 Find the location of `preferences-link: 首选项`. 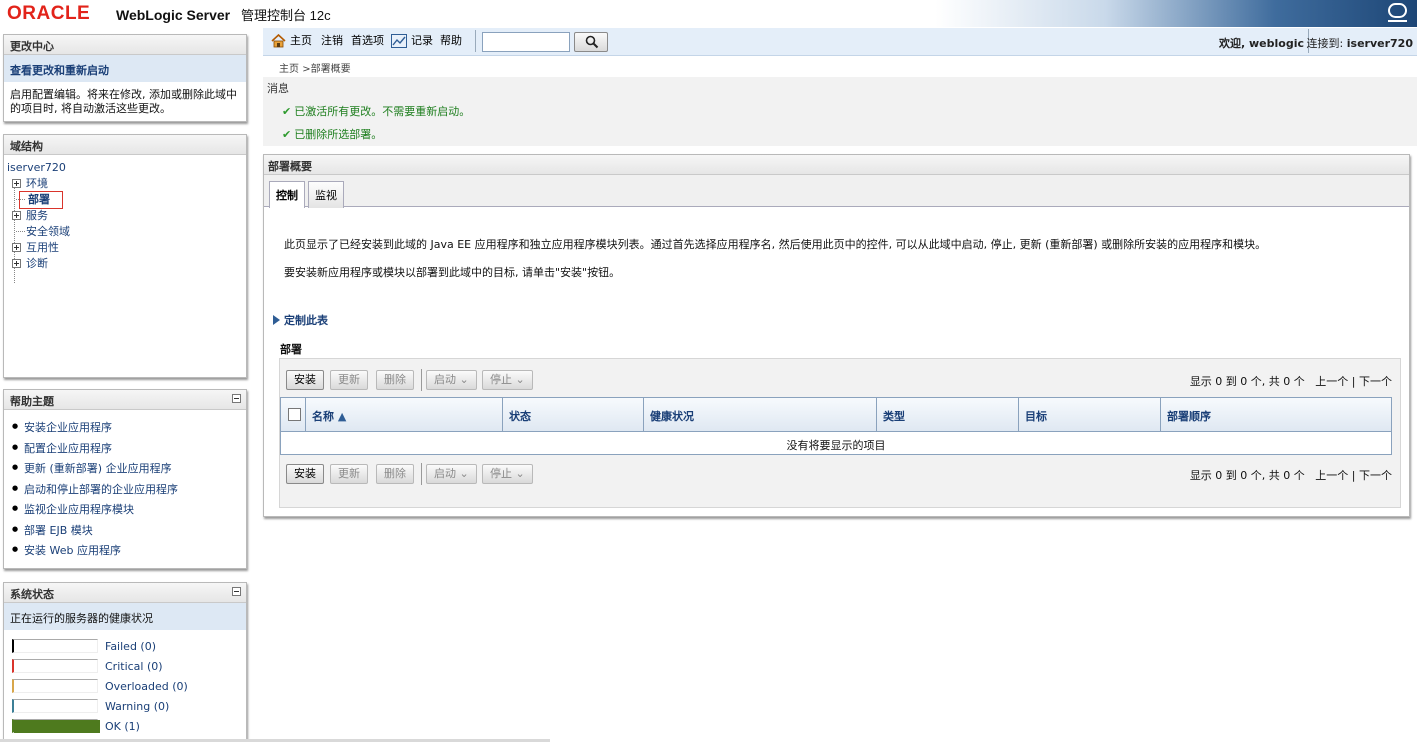

preferences-link: 首选项 is located at coordinates (367, 41).